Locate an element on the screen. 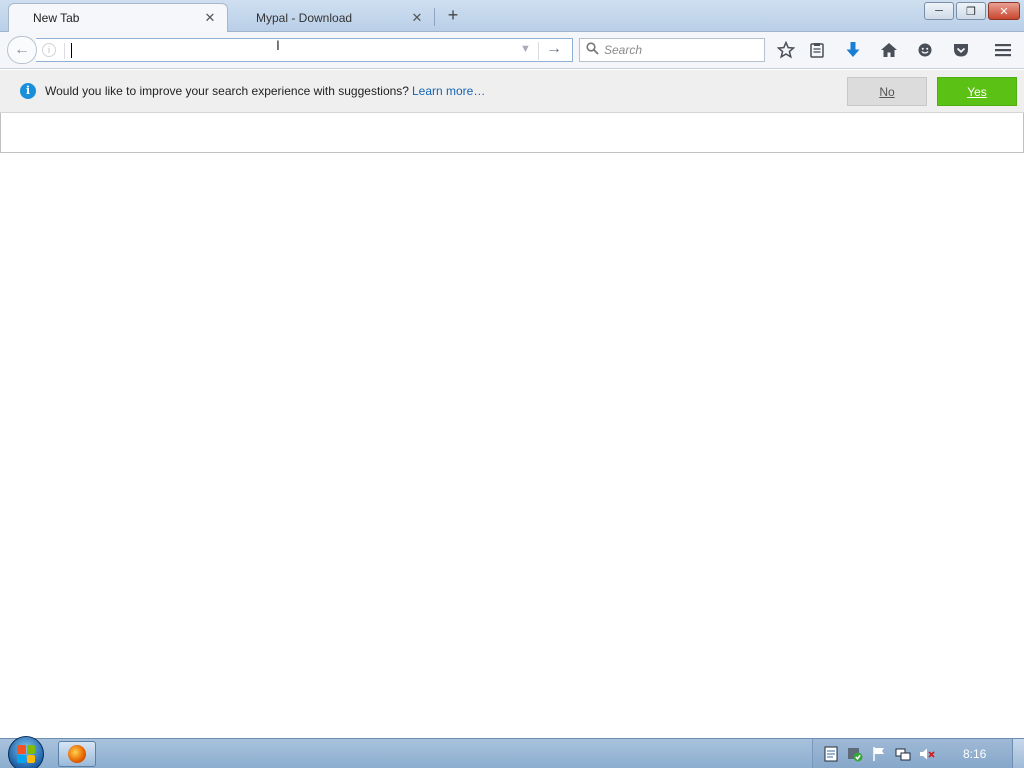 This screenshot has width=1024, height=768. security-check-tray-icon is located at coordinates (855, 754).